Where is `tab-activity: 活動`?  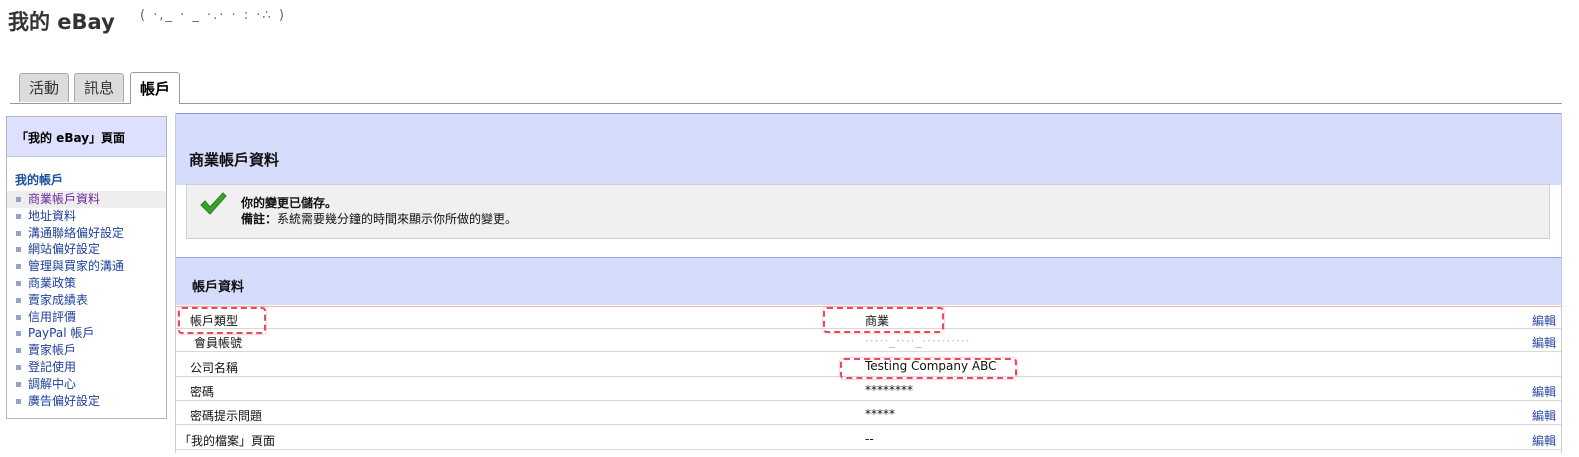 tab-activity: 活動 is located at coordinates (44, 87).